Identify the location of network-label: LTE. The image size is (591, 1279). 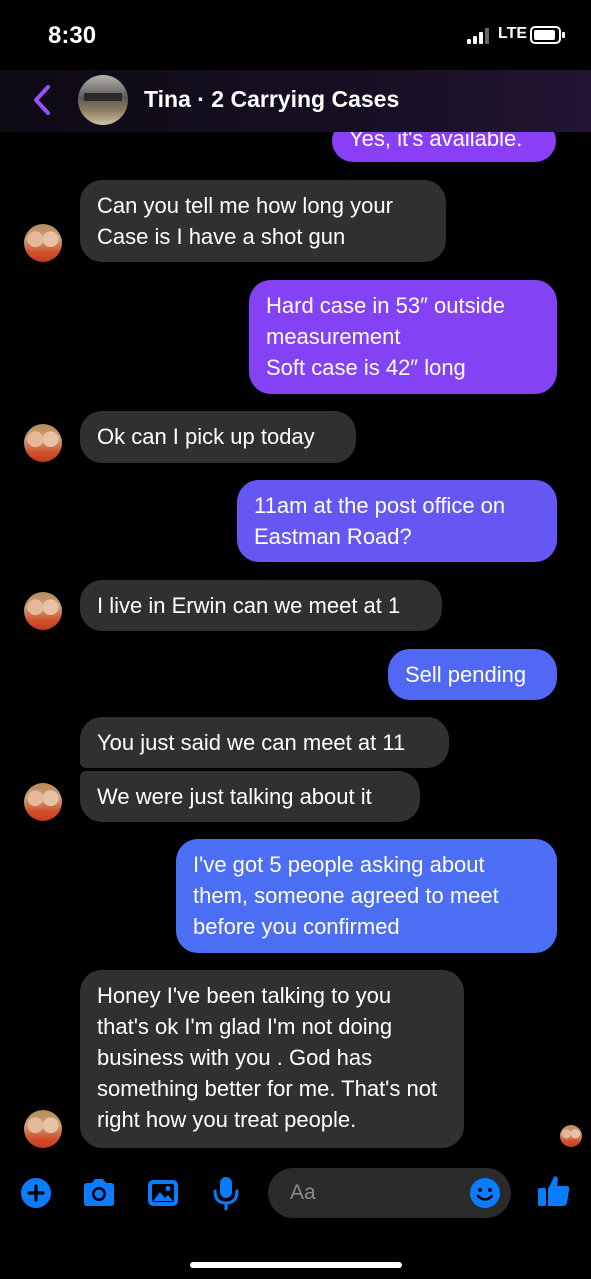
(513, 33).